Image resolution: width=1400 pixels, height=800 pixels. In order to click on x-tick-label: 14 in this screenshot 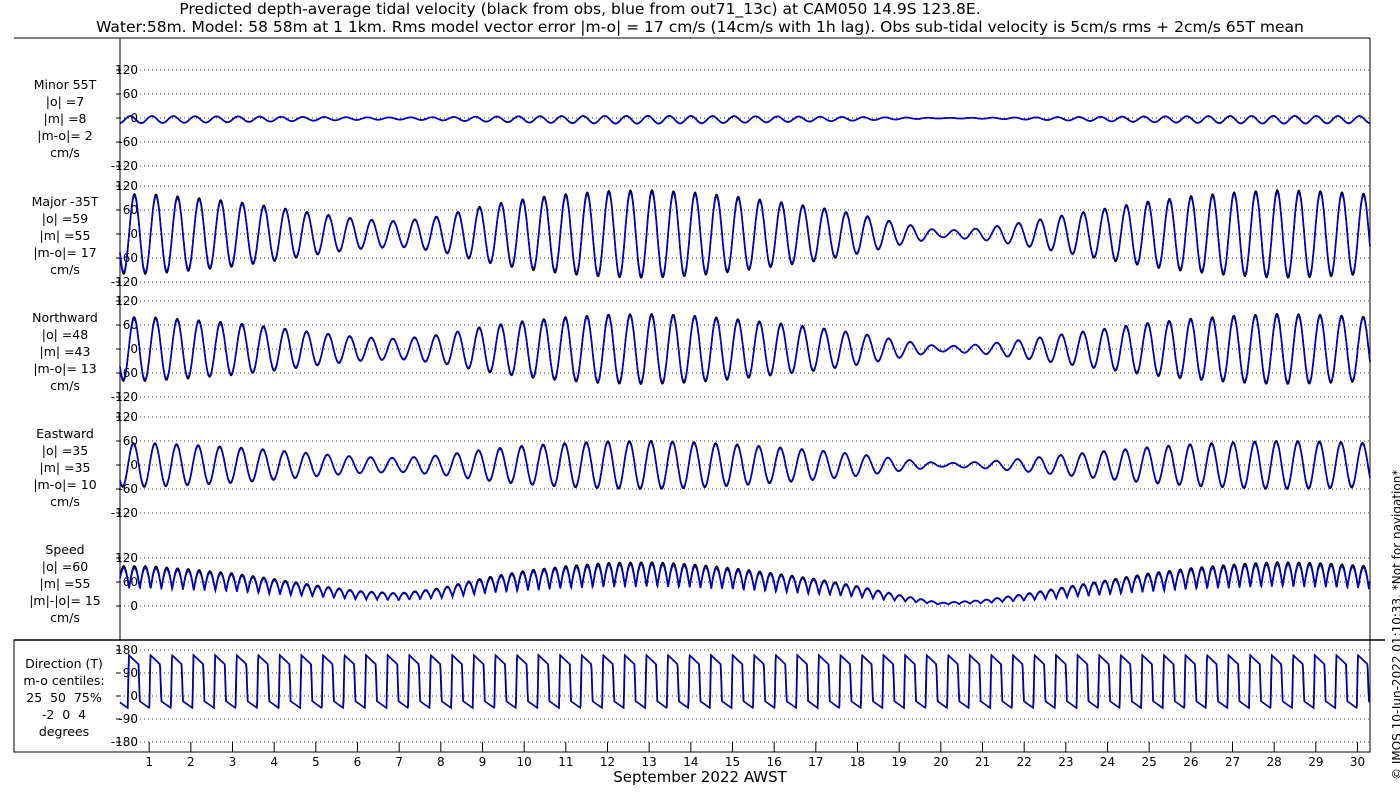, I will do `click(690, 762)`.